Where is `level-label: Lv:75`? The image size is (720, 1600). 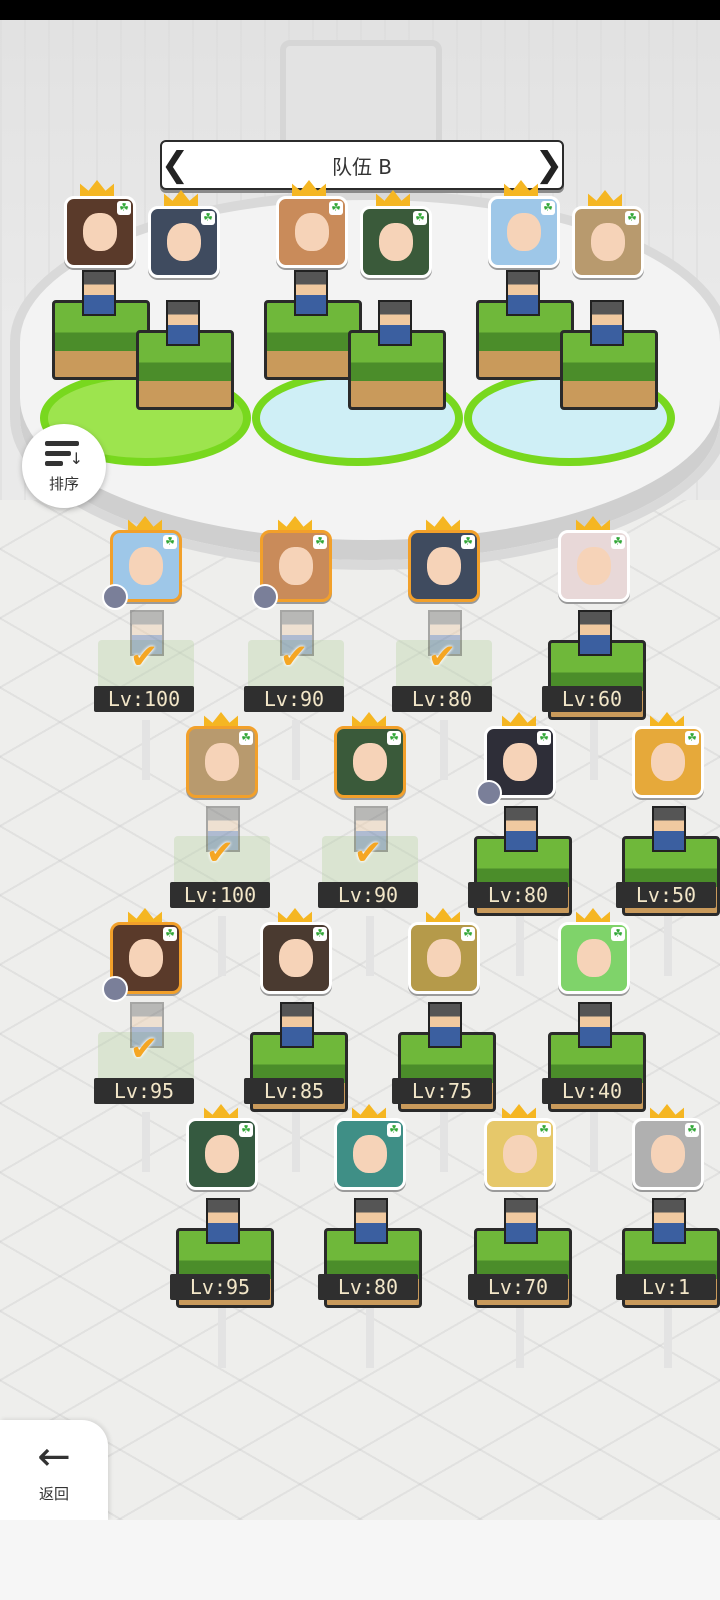
level-label: Lv:75 is located at coordinates (442, 1091).